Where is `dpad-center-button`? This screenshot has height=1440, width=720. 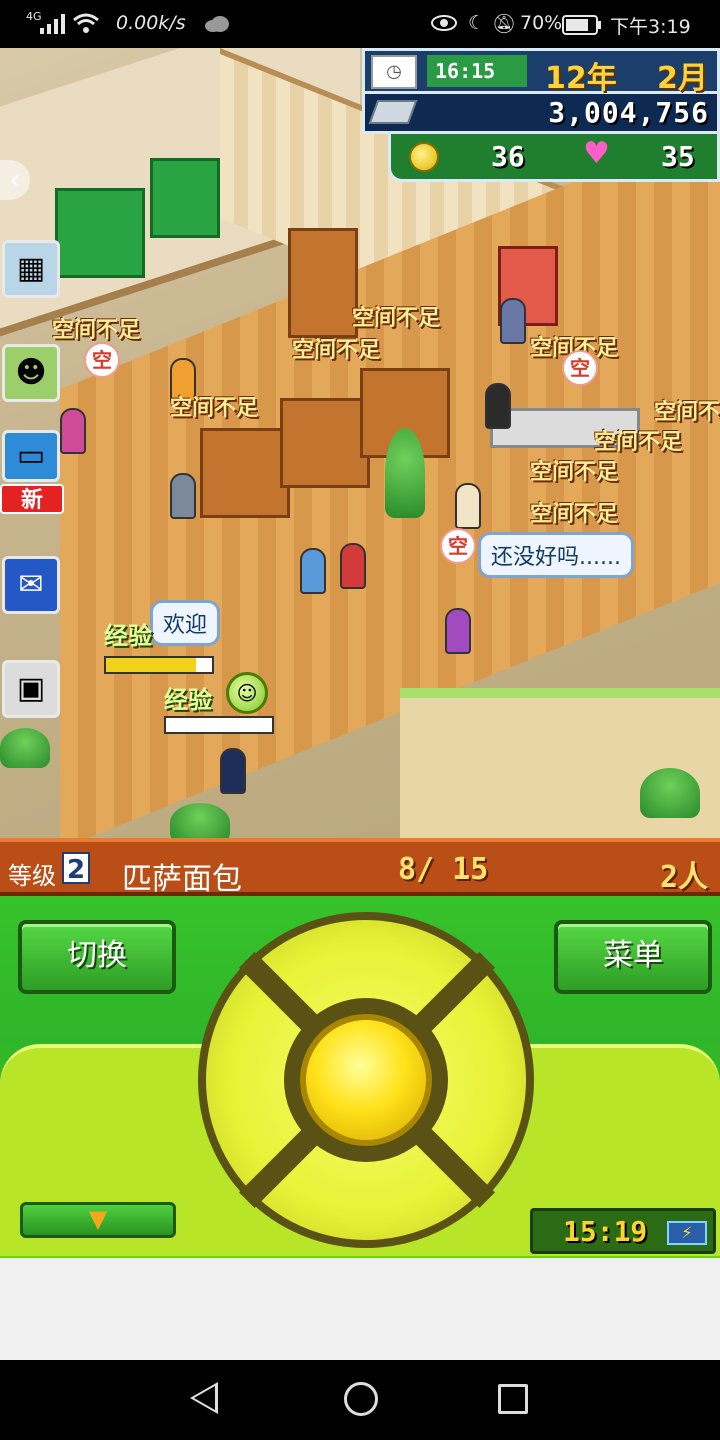
dpad-center-button is located at coordinates (366, 1080).